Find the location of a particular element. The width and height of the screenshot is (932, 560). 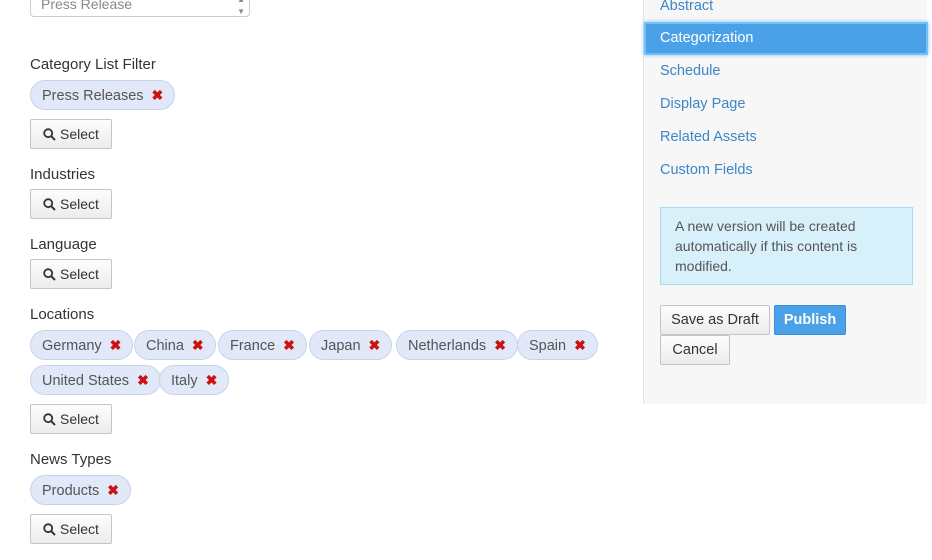

tag-label: Spain is located at coordinates (548, 346).